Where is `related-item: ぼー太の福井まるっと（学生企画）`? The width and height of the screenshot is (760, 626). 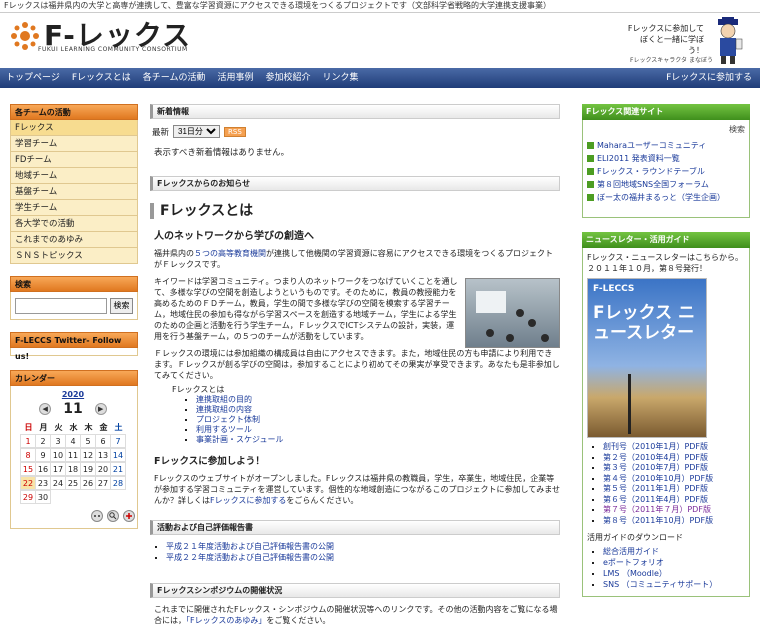 related-item: ぼー太の福井まるっと（学生企画） is located at coordinates (666, 197).